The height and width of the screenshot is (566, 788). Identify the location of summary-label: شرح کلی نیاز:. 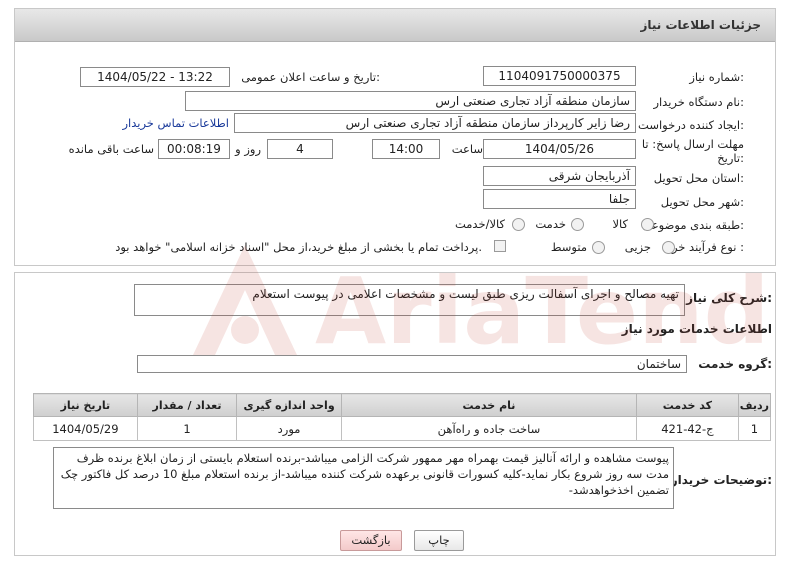
(729, 298).